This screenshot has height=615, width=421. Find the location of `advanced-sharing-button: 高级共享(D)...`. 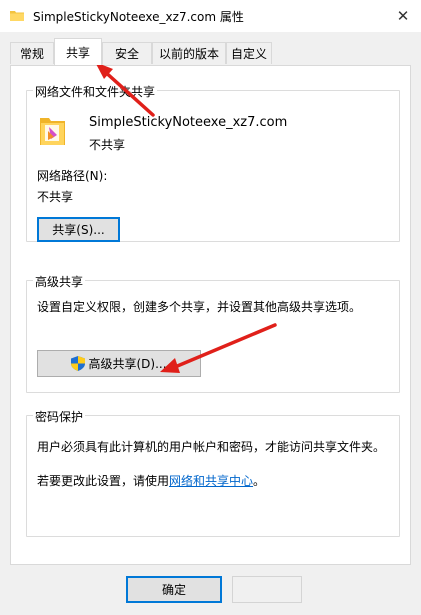

advanced-sharing-button: 高级共享(D)... is located at coordinates (119, 363).